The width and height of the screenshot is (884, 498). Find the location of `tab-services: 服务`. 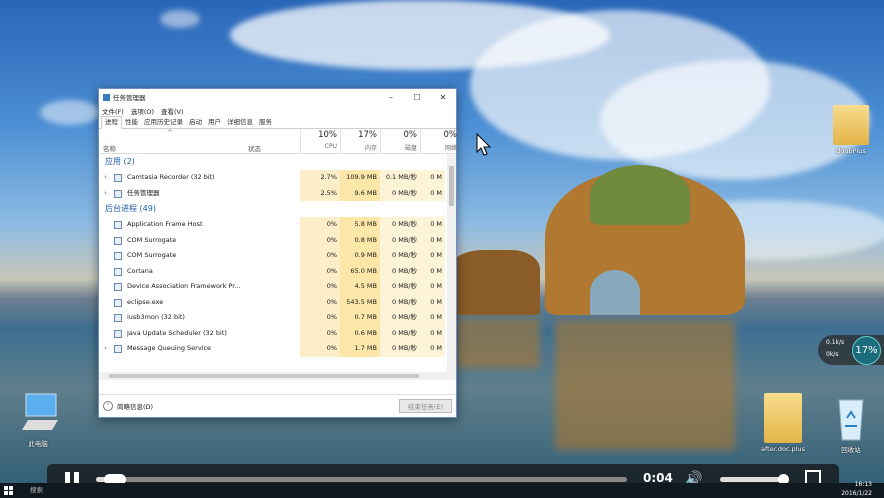

tab-services: 服务 is located at coordinates (265, 122).